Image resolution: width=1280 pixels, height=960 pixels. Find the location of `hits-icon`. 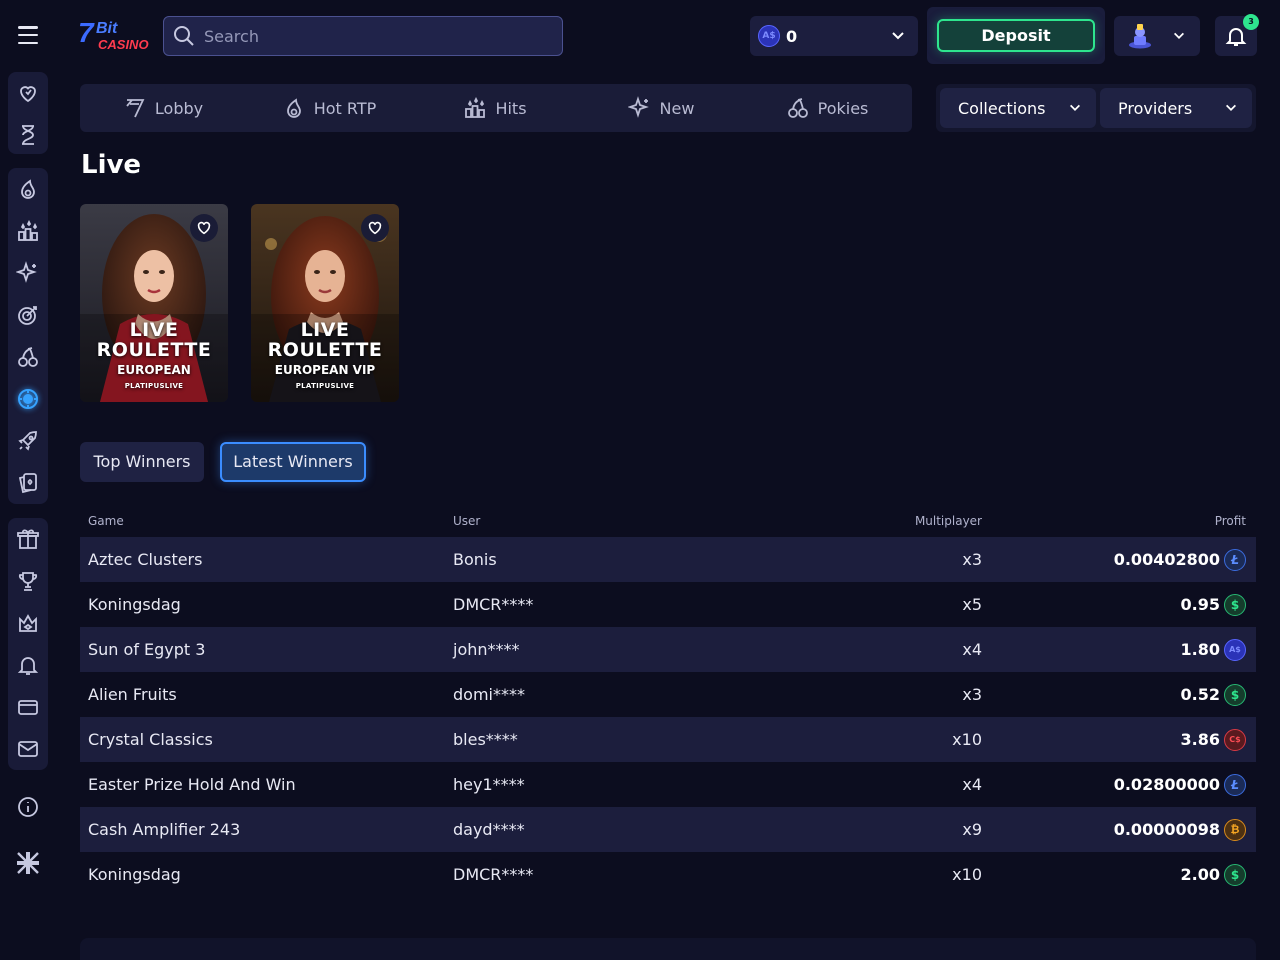

hits-icon is located at coordinates (28, 230).